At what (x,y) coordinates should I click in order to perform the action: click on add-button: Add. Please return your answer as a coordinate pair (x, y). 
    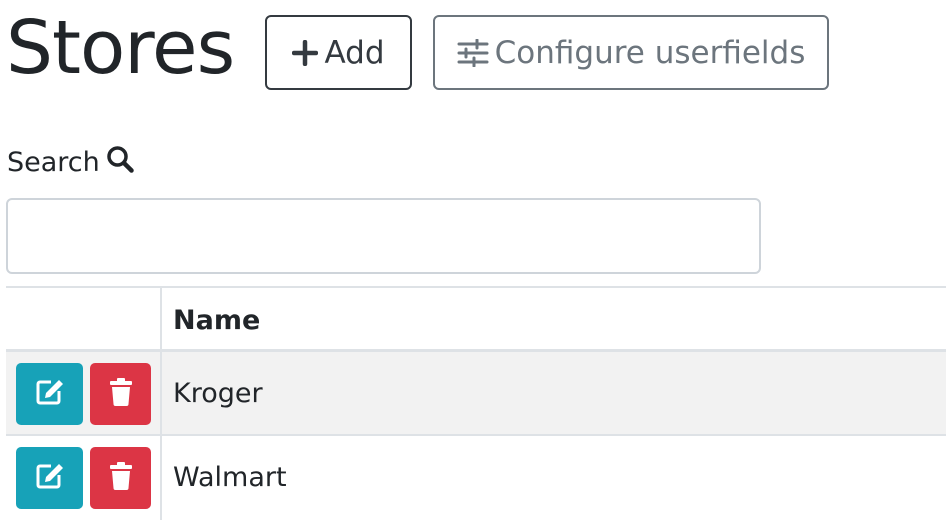
    Looking at the image, I should click on (338, 52).